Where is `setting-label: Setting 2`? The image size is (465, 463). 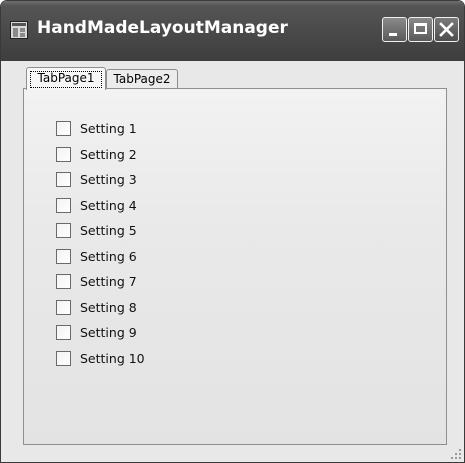
setting-label: Setting 2 is located at coordinates (108, 154).